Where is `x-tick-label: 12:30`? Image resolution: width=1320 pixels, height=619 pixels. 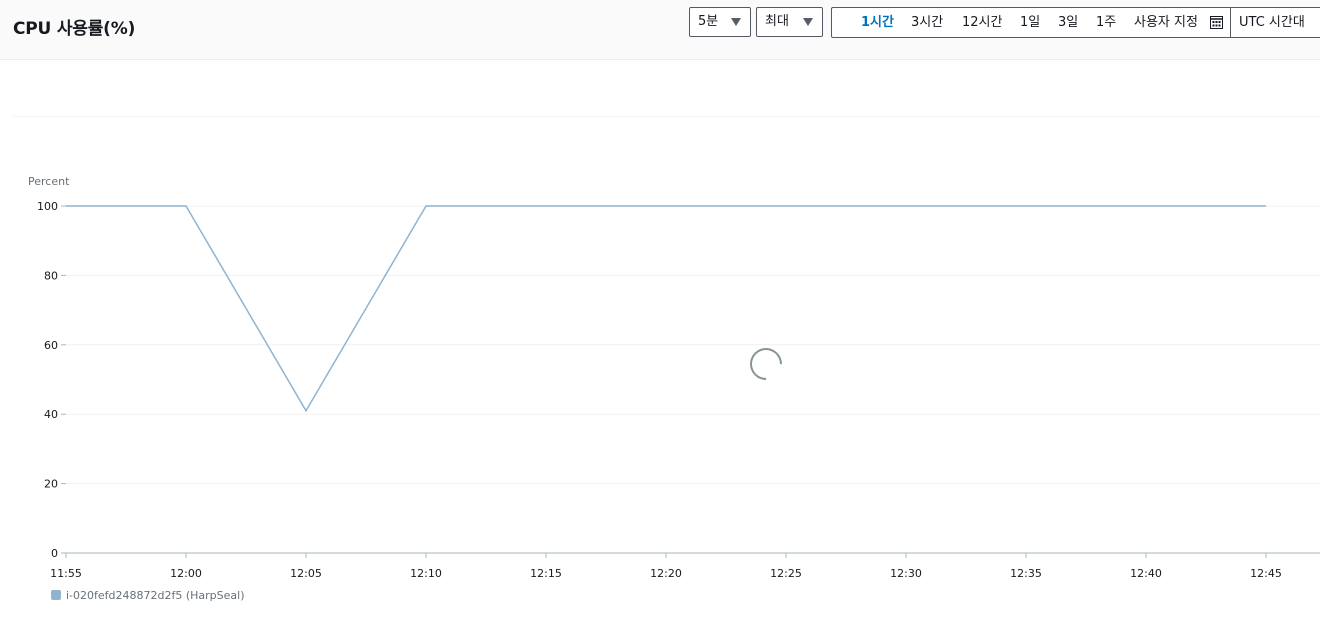
x-tick-label: 12:30 is located at coordinates (906, 573).